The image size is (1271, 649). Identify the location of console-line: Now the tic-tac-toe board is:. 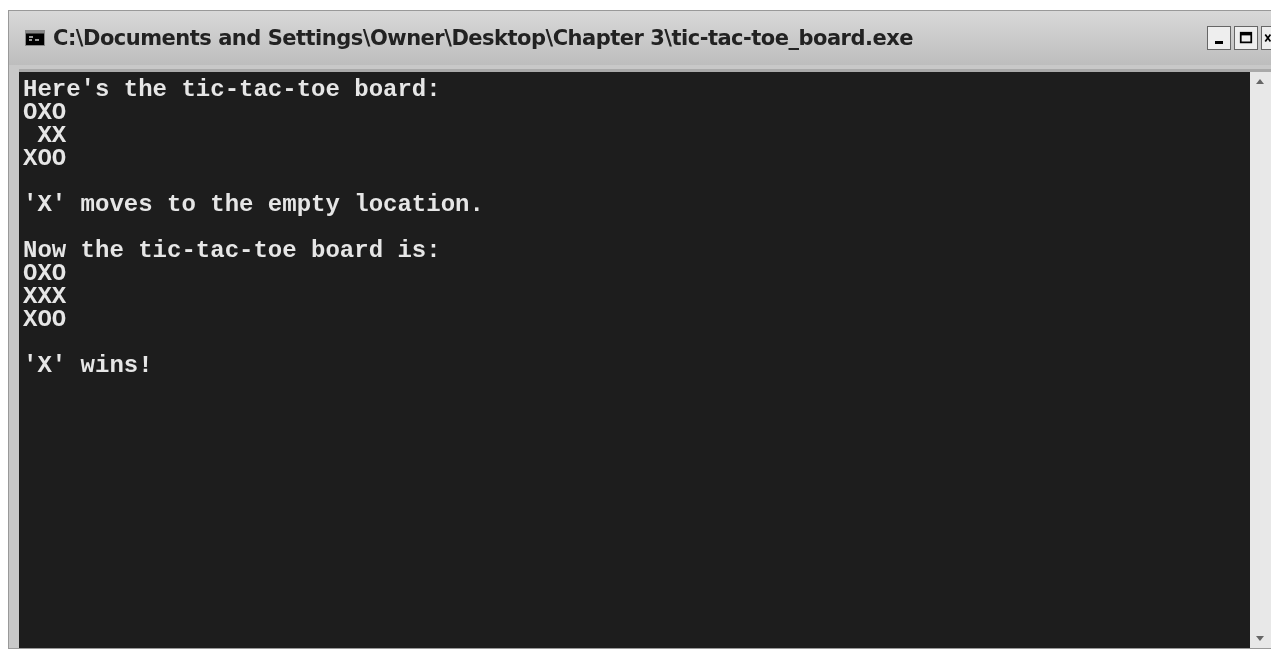
(232, 250).